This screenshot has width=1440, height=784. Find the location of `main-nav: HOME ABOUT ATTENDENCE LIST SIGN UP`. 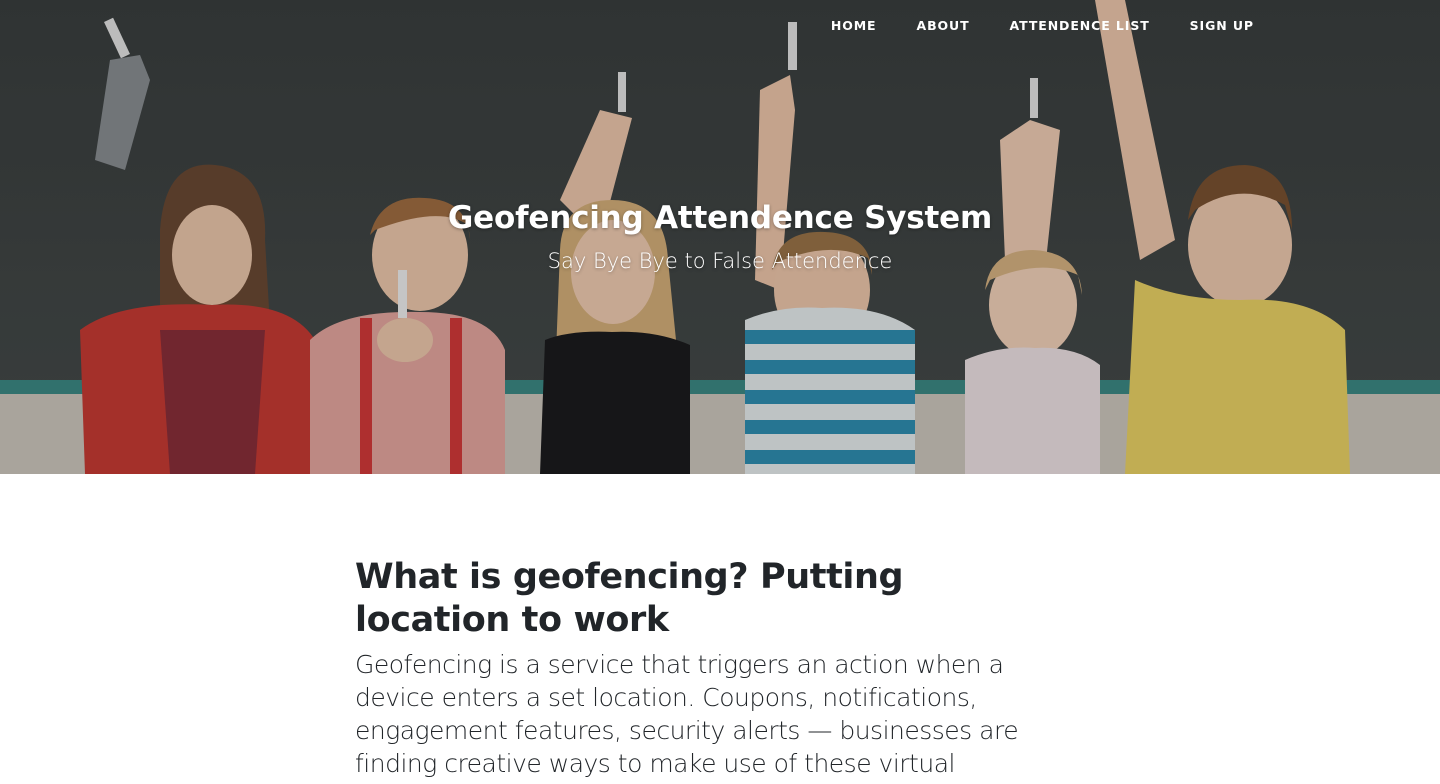

main-nav: HOME ABOUT ATTENDENCE LIST SIGN UP is located at coordinates (1042, 26).